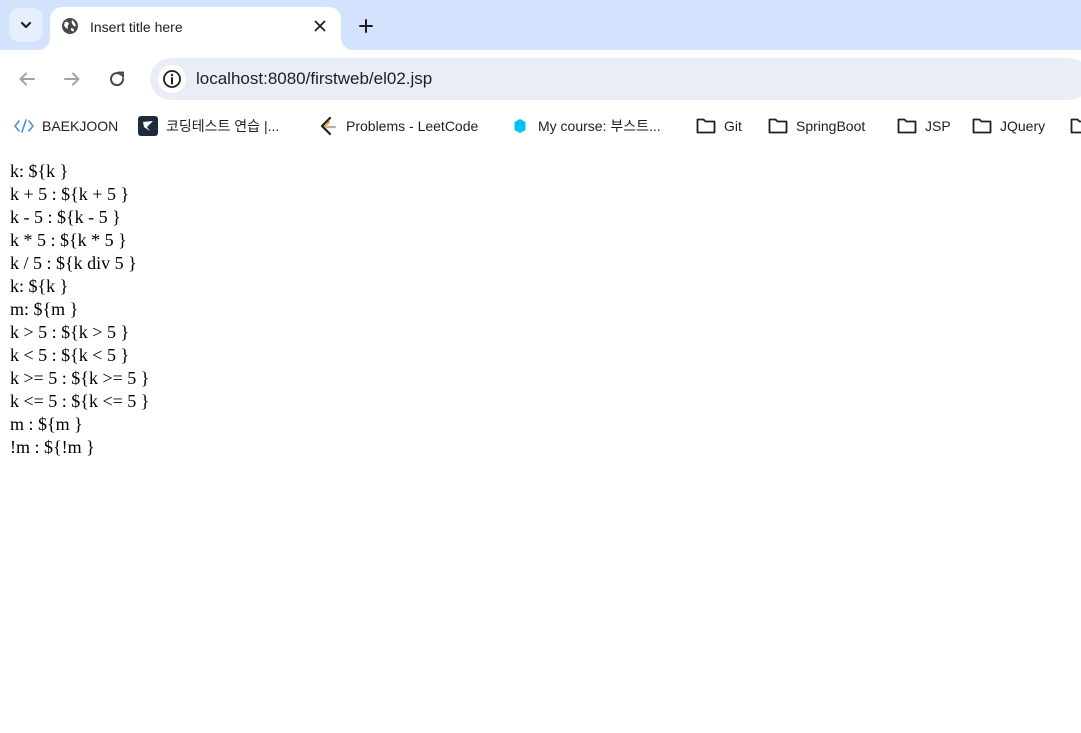  I want to click on el-line: !m : ${!m }, so click(52, 447).